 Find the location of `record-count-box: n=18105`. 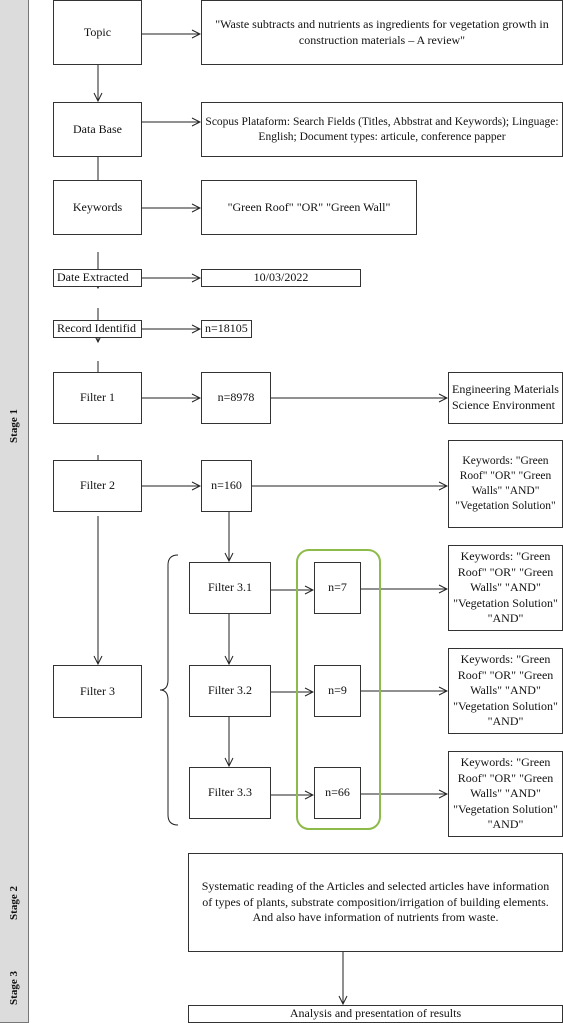

record-count-box: n=18105 is located at coordinates (226, 329).